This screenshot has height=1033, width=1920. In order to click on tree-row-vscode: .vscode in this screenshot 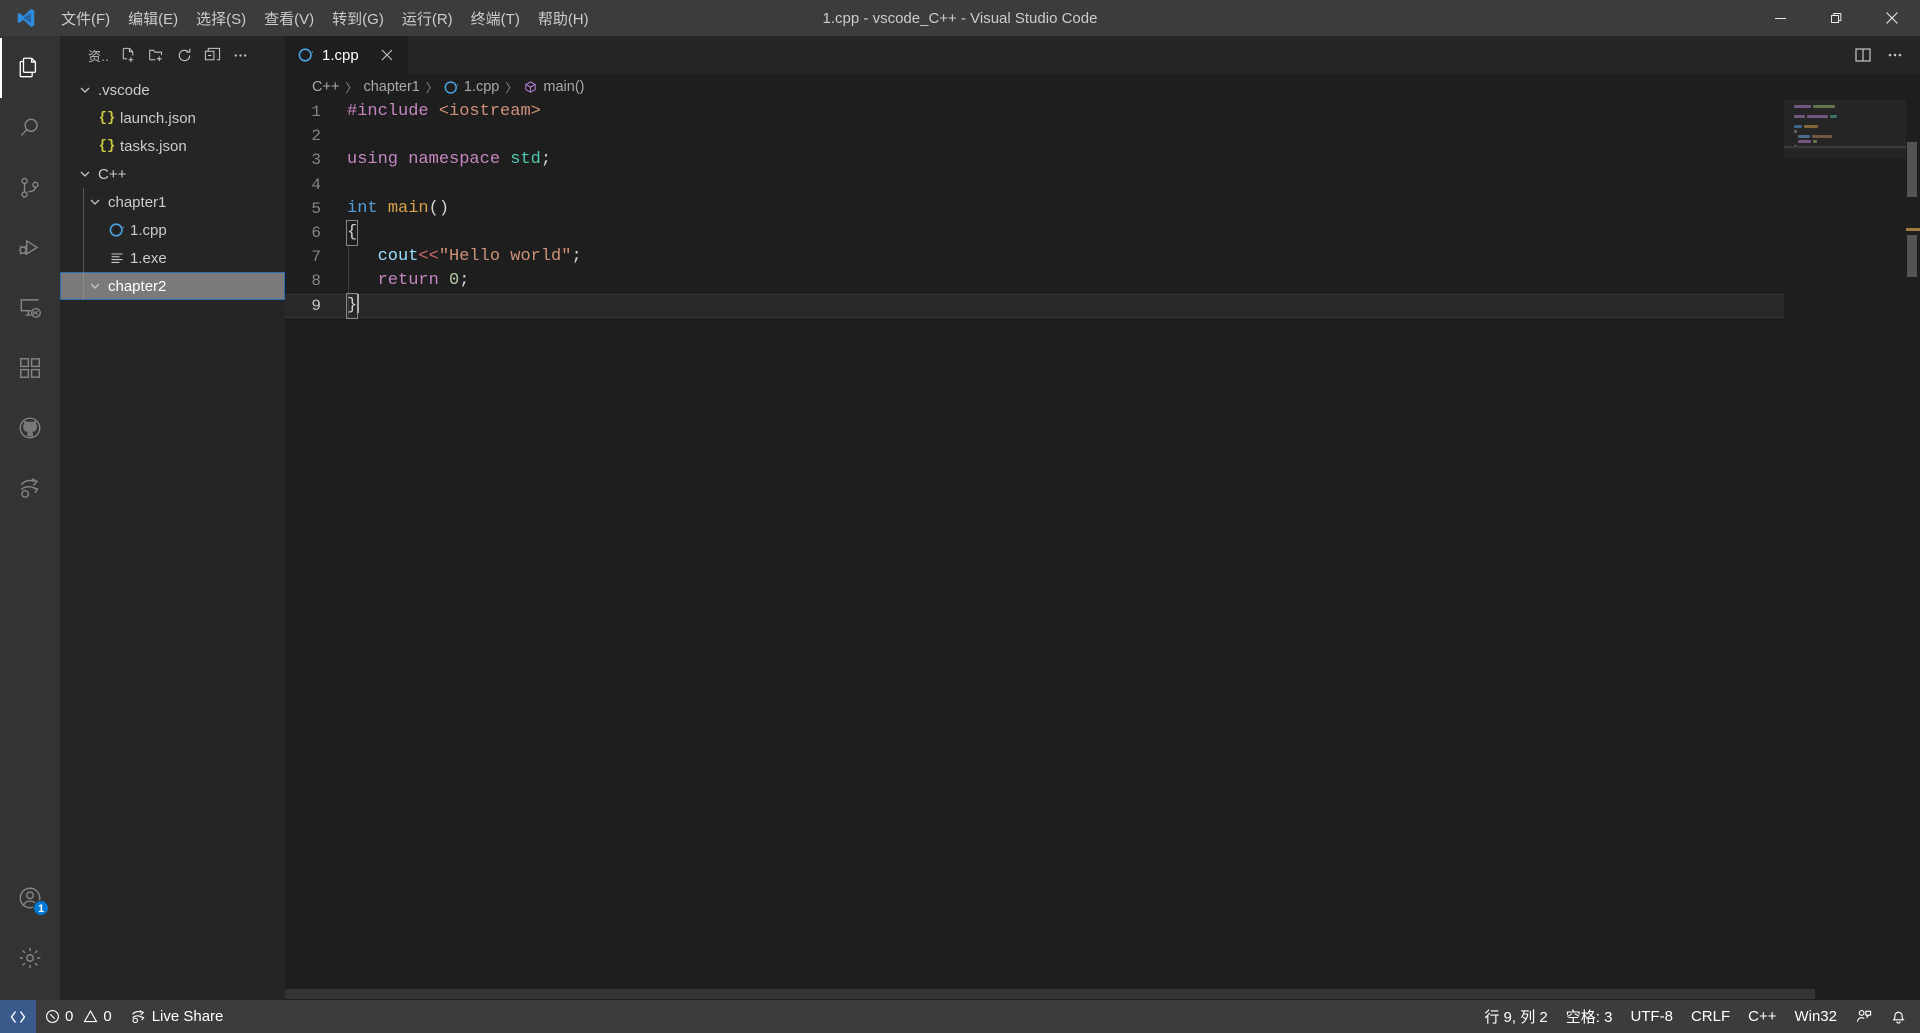, I will do `click(172, 90)`.